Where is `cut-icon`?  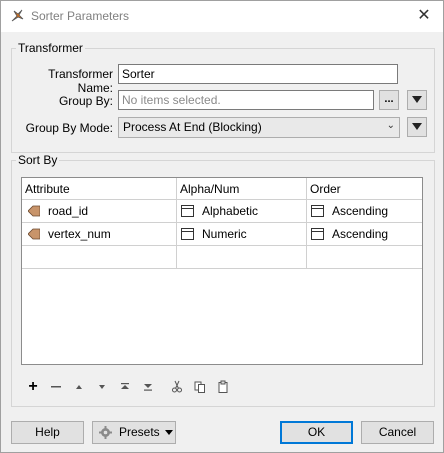 cut-icon is located at coordinates (177, 387).